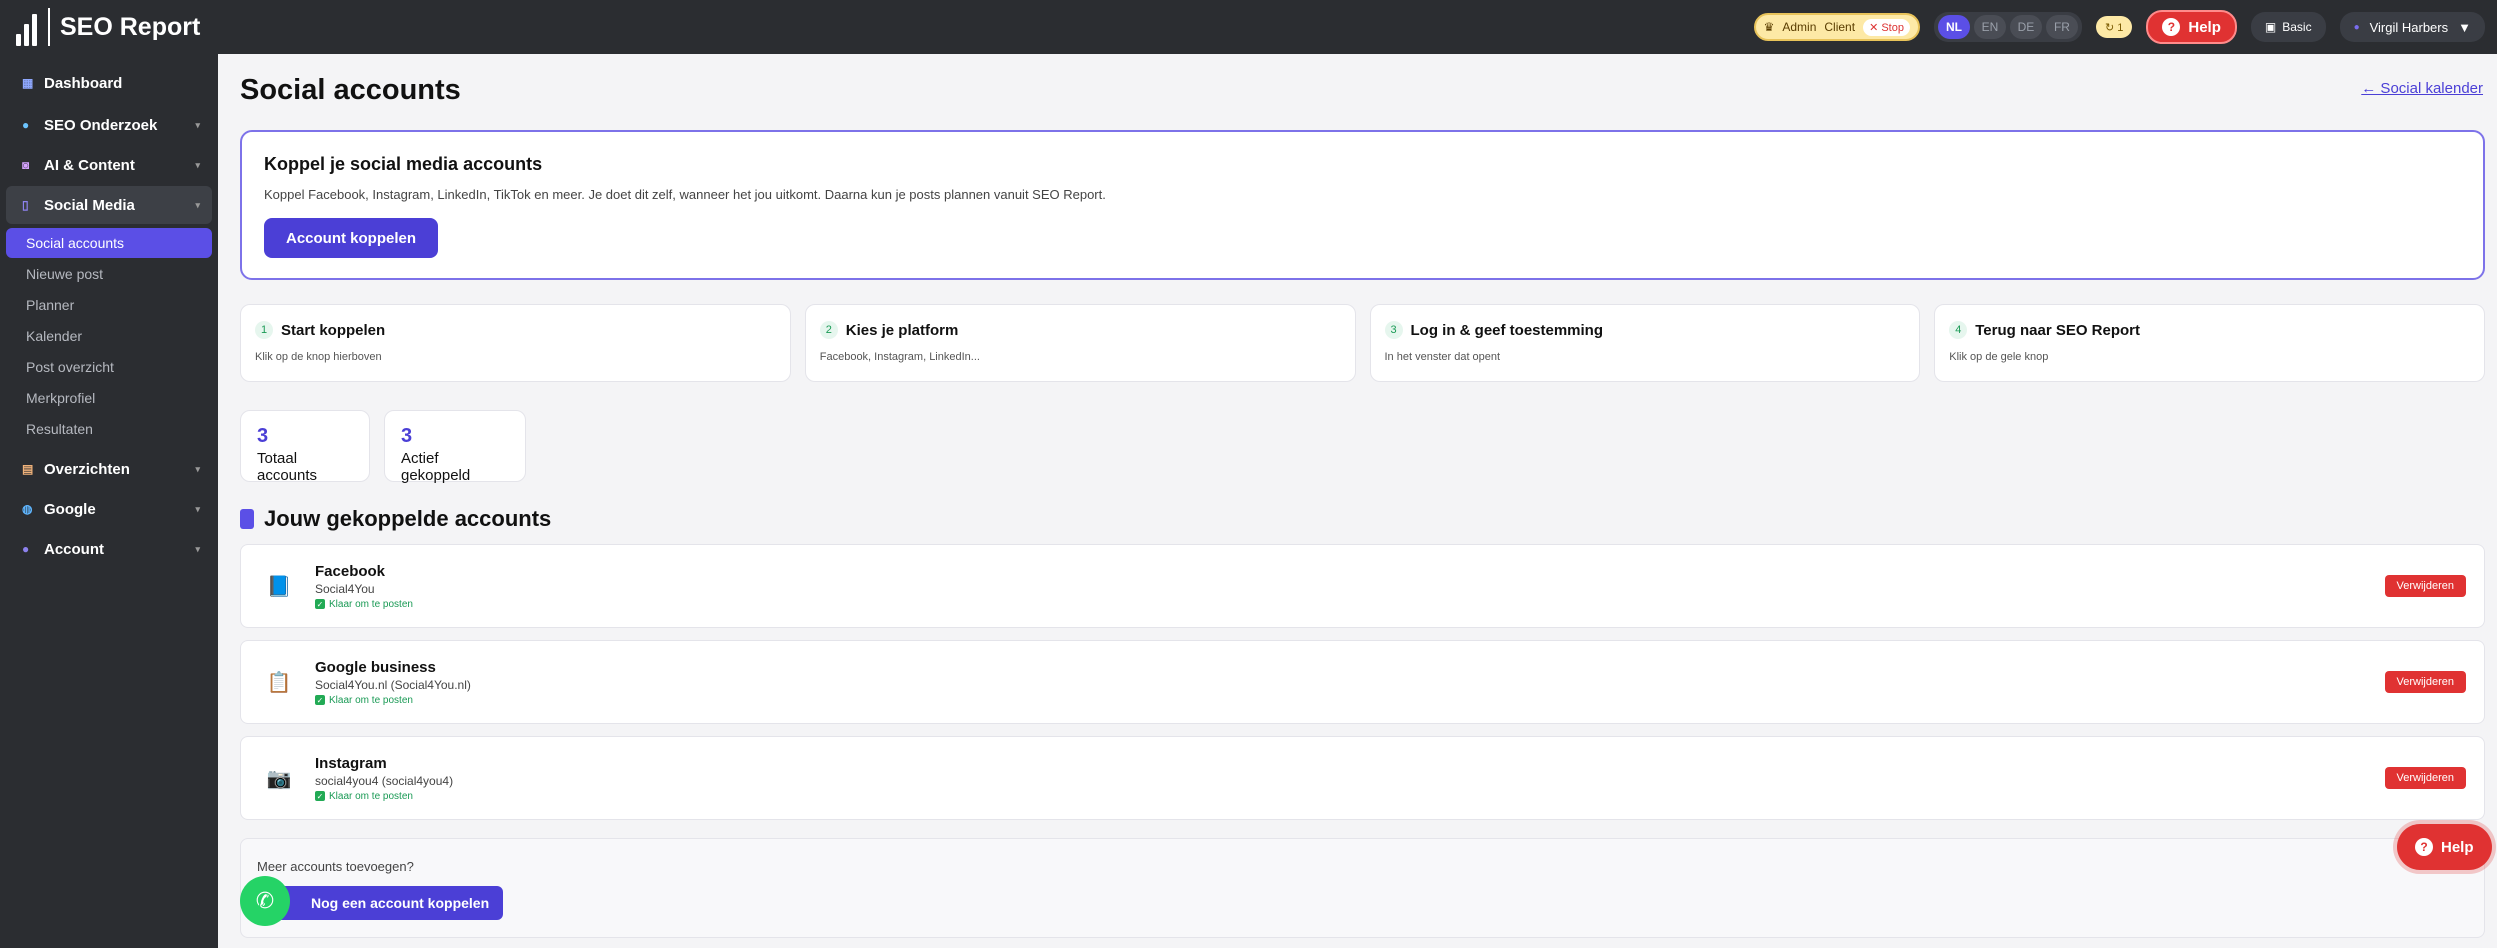 This screenshot has width=2497, height=948. What do you see at coordinates (1886, 27) in the screenshot?
I see `stop-impersonation-button: ✕ Stop` at bounding box center [1886, 27].